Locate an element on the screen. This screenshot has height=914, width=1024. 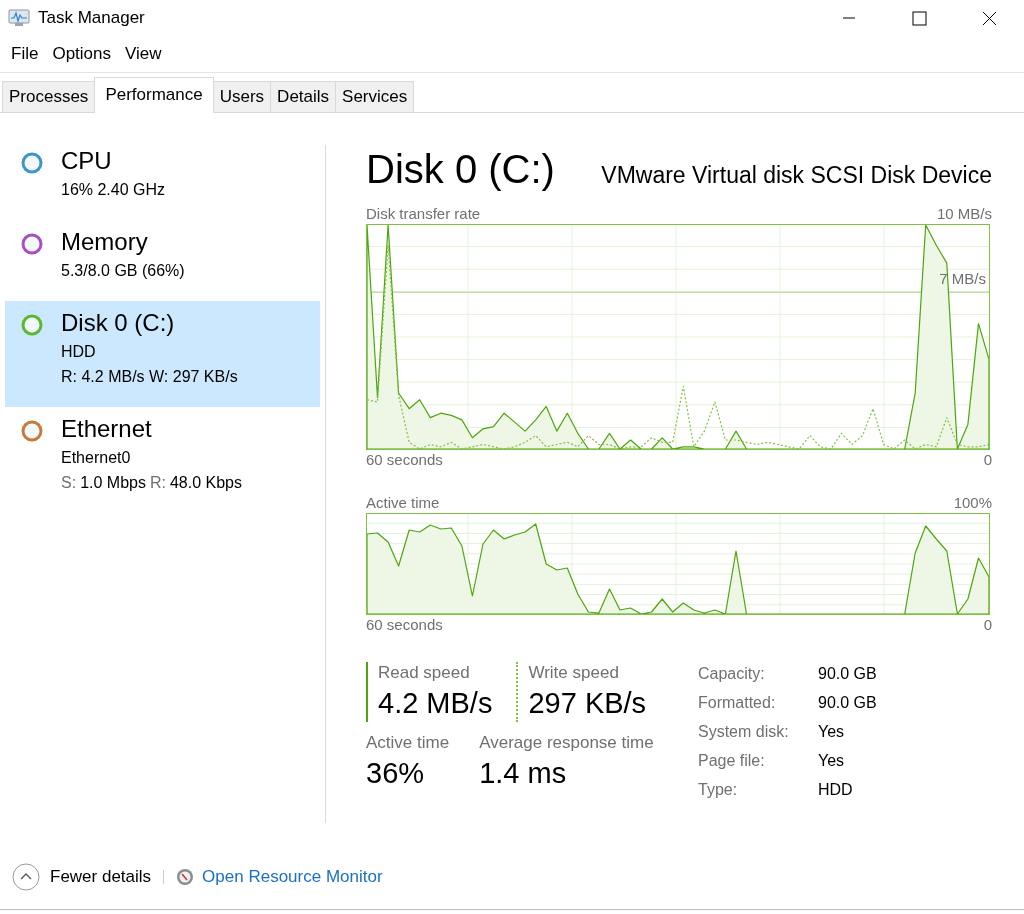
window-title: Task Manager is located at coordinates (91, 18).